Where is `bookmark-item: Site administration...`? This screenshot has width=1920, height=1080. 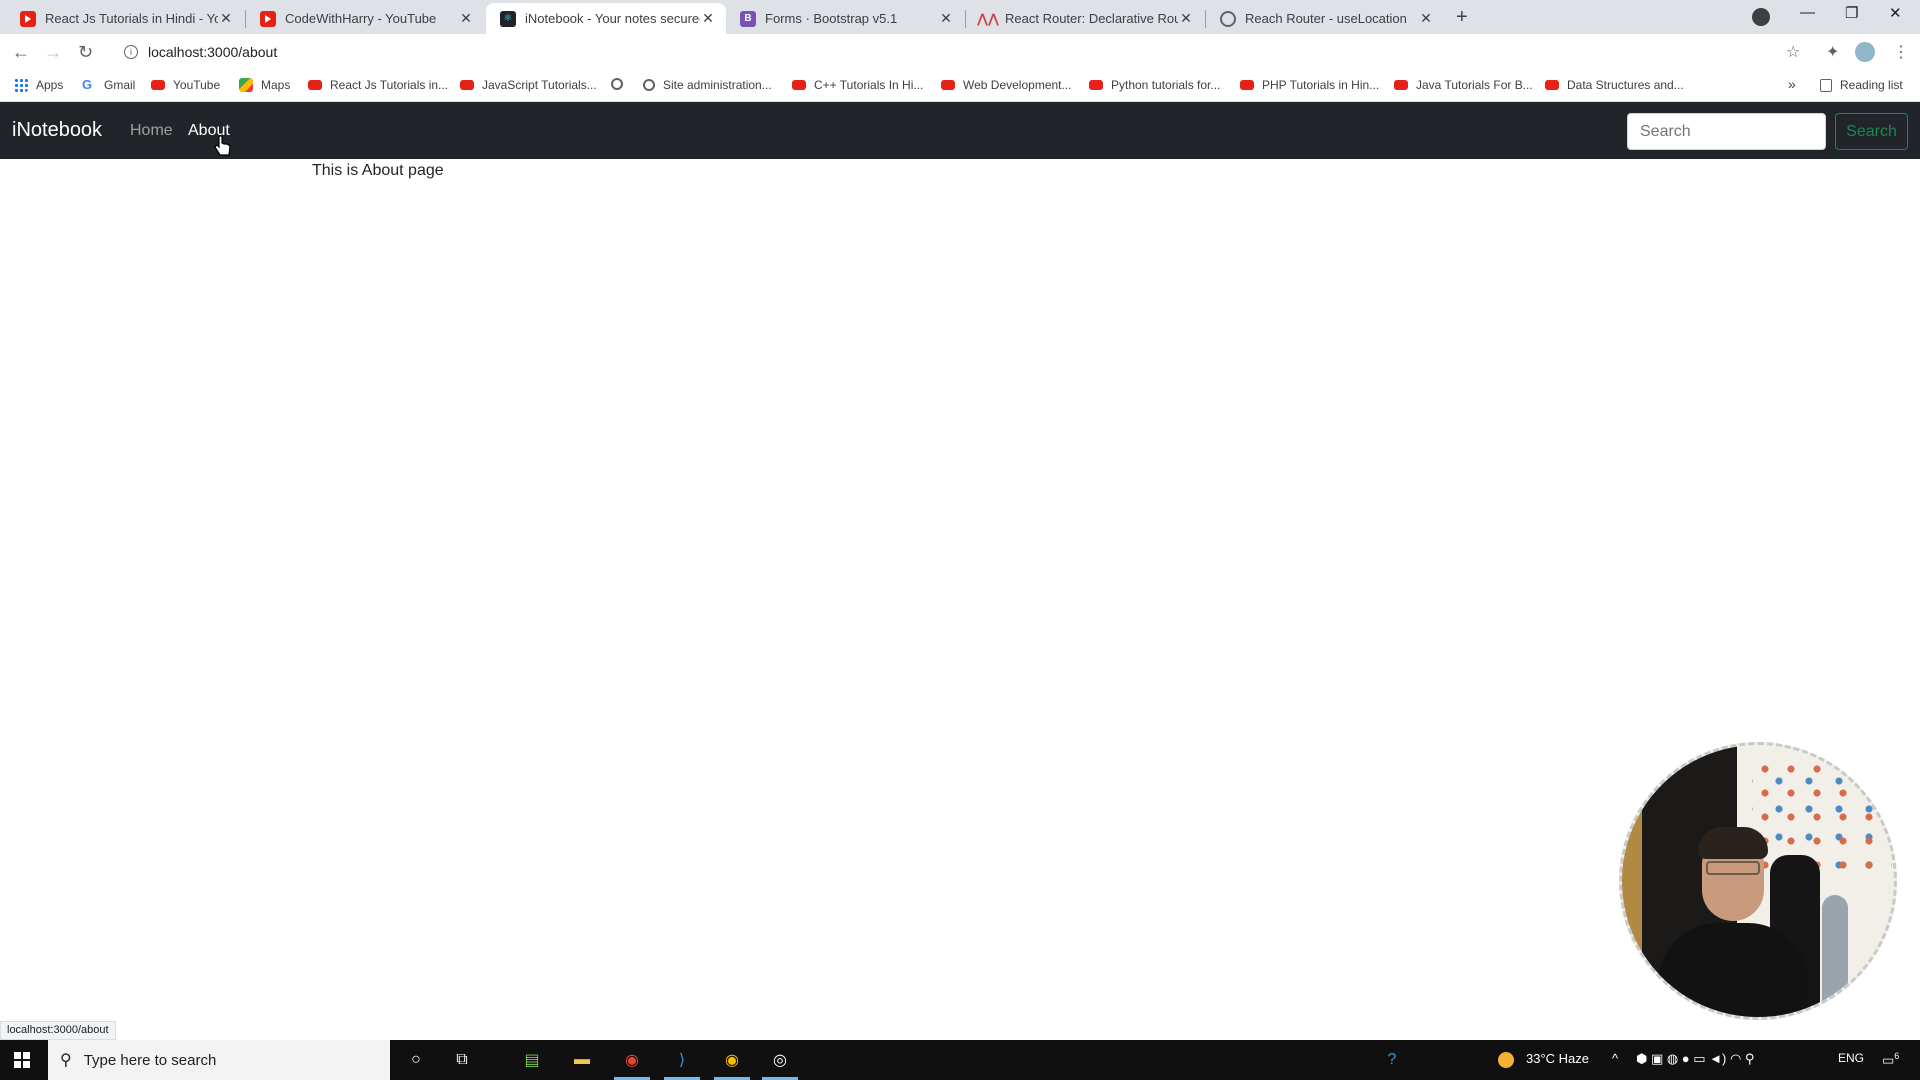 bookmark-item: Site administration... is located at coordinates (707, 85).